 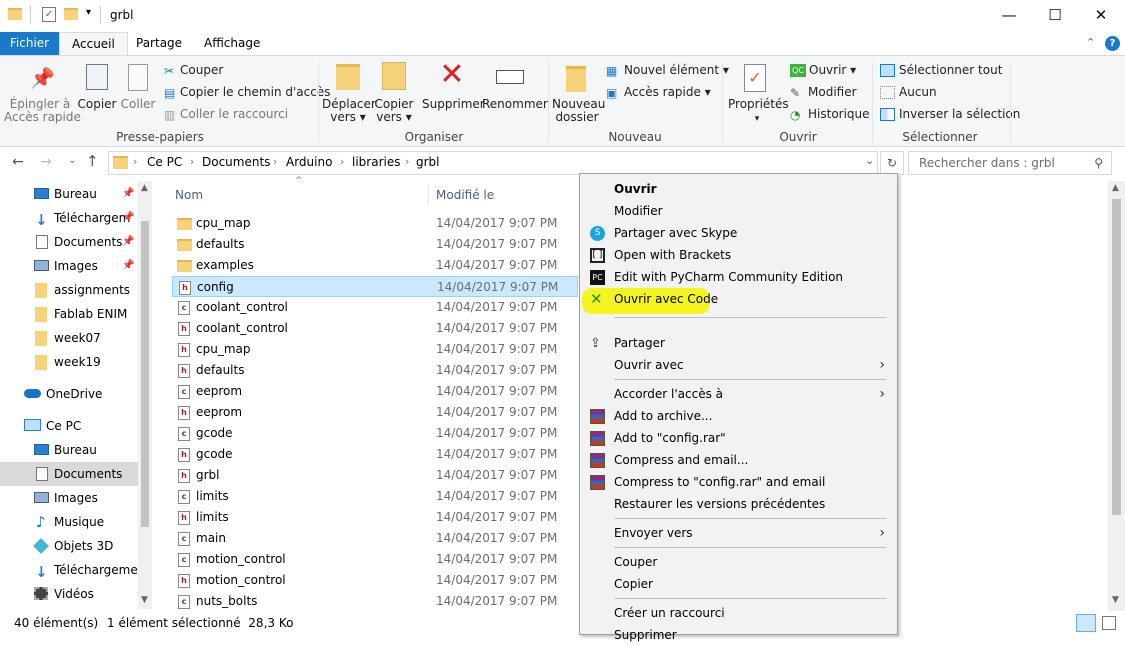 I want to click on file-row: examples 14/04/2017 9:07 PM, so click(x=375, y=265).